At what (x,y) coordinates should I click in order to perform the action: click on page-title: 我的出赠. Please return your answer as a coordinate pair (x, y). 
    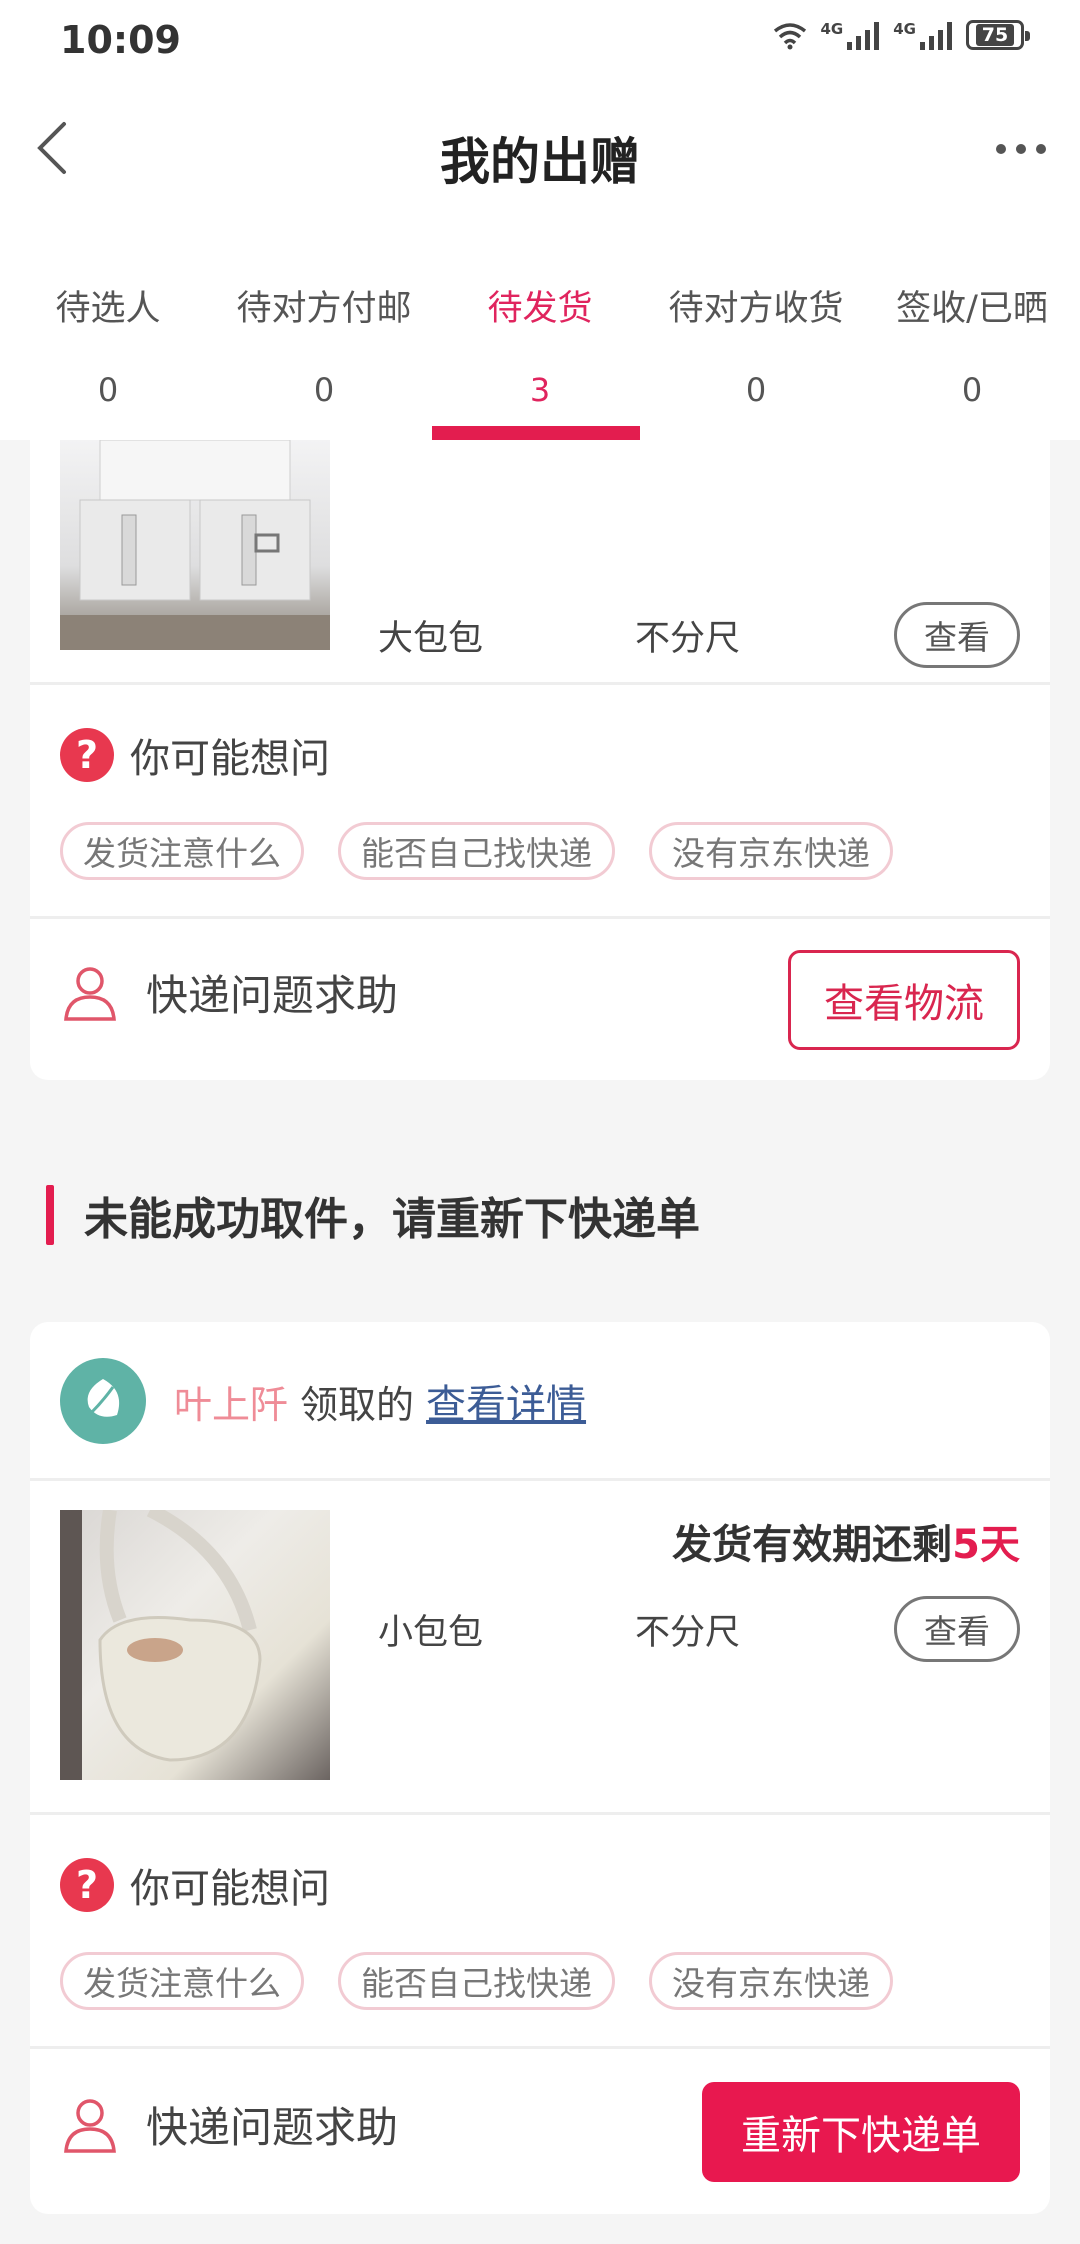
    Looking at the image, I should click on (540, 162).